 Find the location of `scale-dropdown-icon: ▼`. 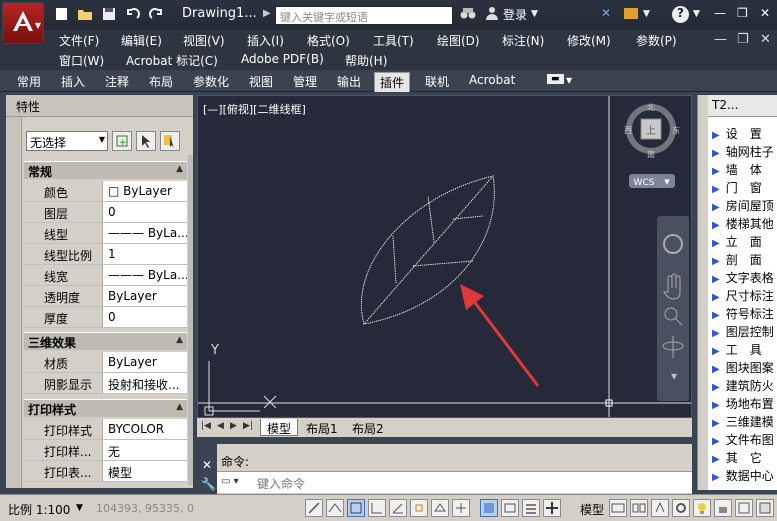

scale-dropdown-icon: ▼ is located at coordinates (79, 508).